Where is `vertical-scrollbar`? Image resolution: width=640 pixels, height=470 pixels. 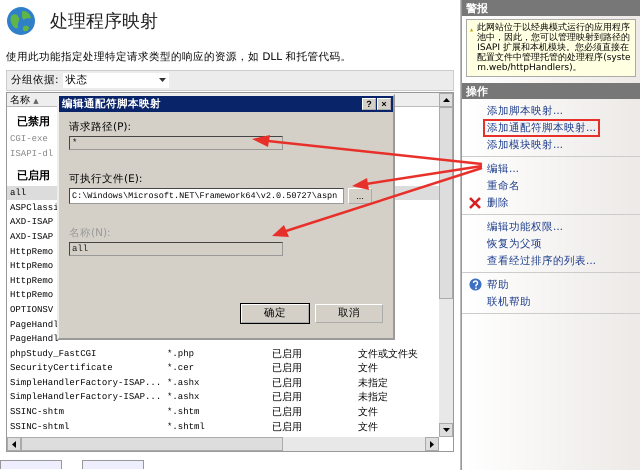 vertical-scrollbar is located at coordinates (446, 265).